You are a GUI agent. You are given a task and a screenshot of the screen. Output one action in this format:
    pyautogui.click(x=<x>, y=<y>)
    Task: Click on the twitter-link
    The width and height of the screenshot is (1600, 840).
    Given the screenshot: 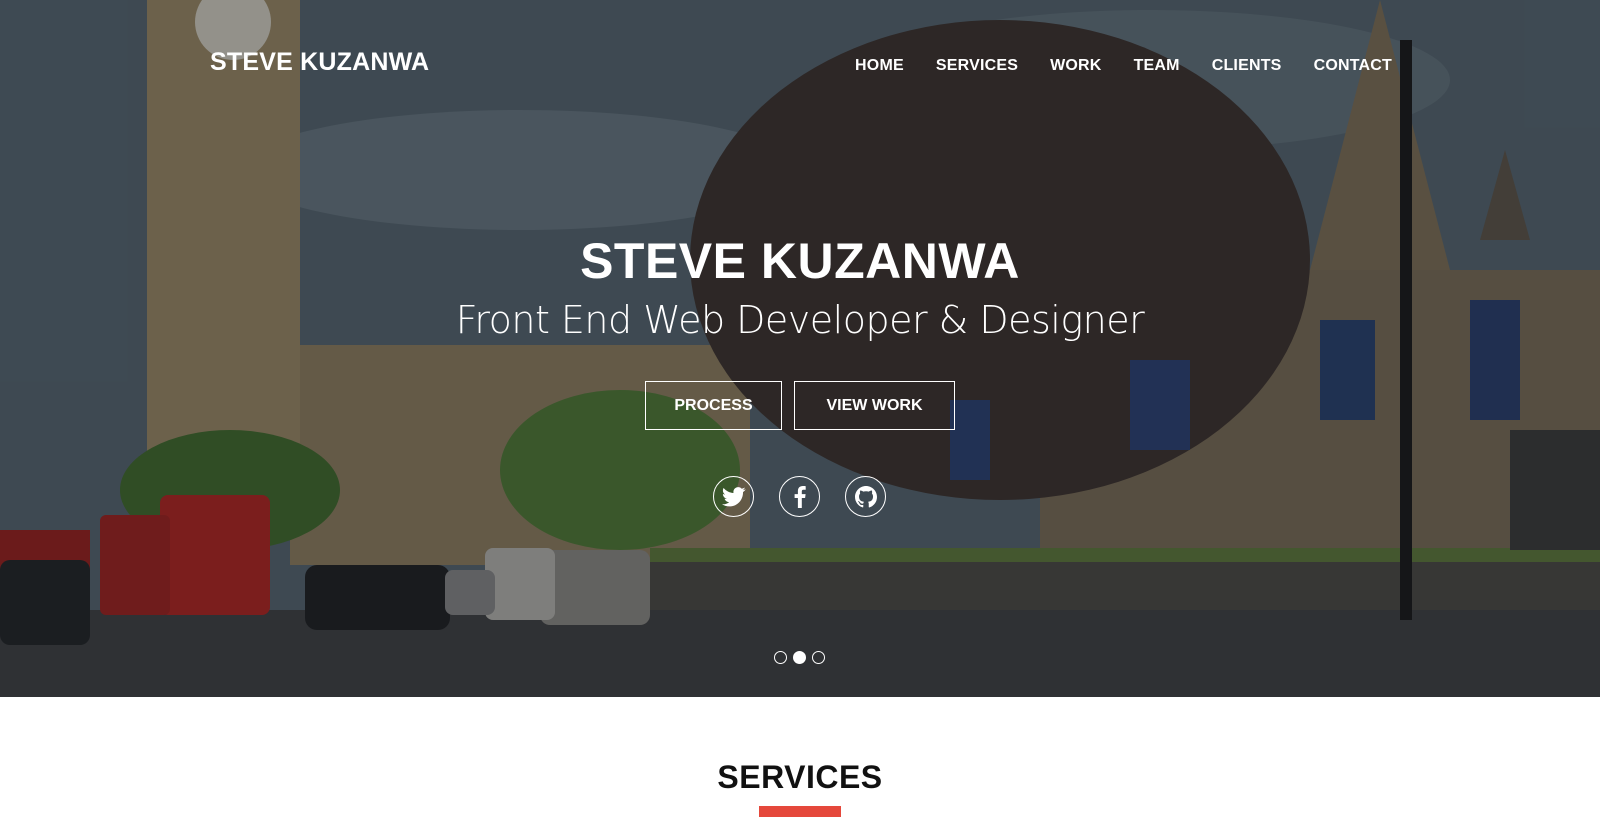 What is the action you would take?
    pyautogui.click(x=733, y=496)
    